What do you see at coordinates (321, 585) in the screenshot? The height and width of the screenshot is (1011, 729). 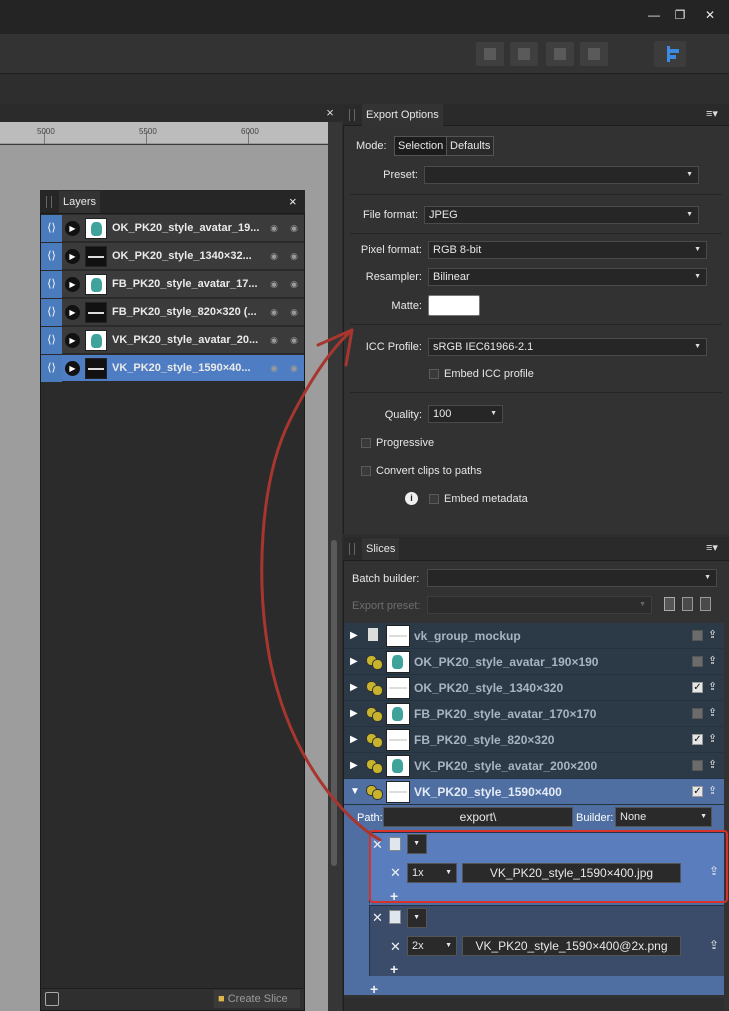 I see `annotation-arrow` at bounding box center [321, 585].